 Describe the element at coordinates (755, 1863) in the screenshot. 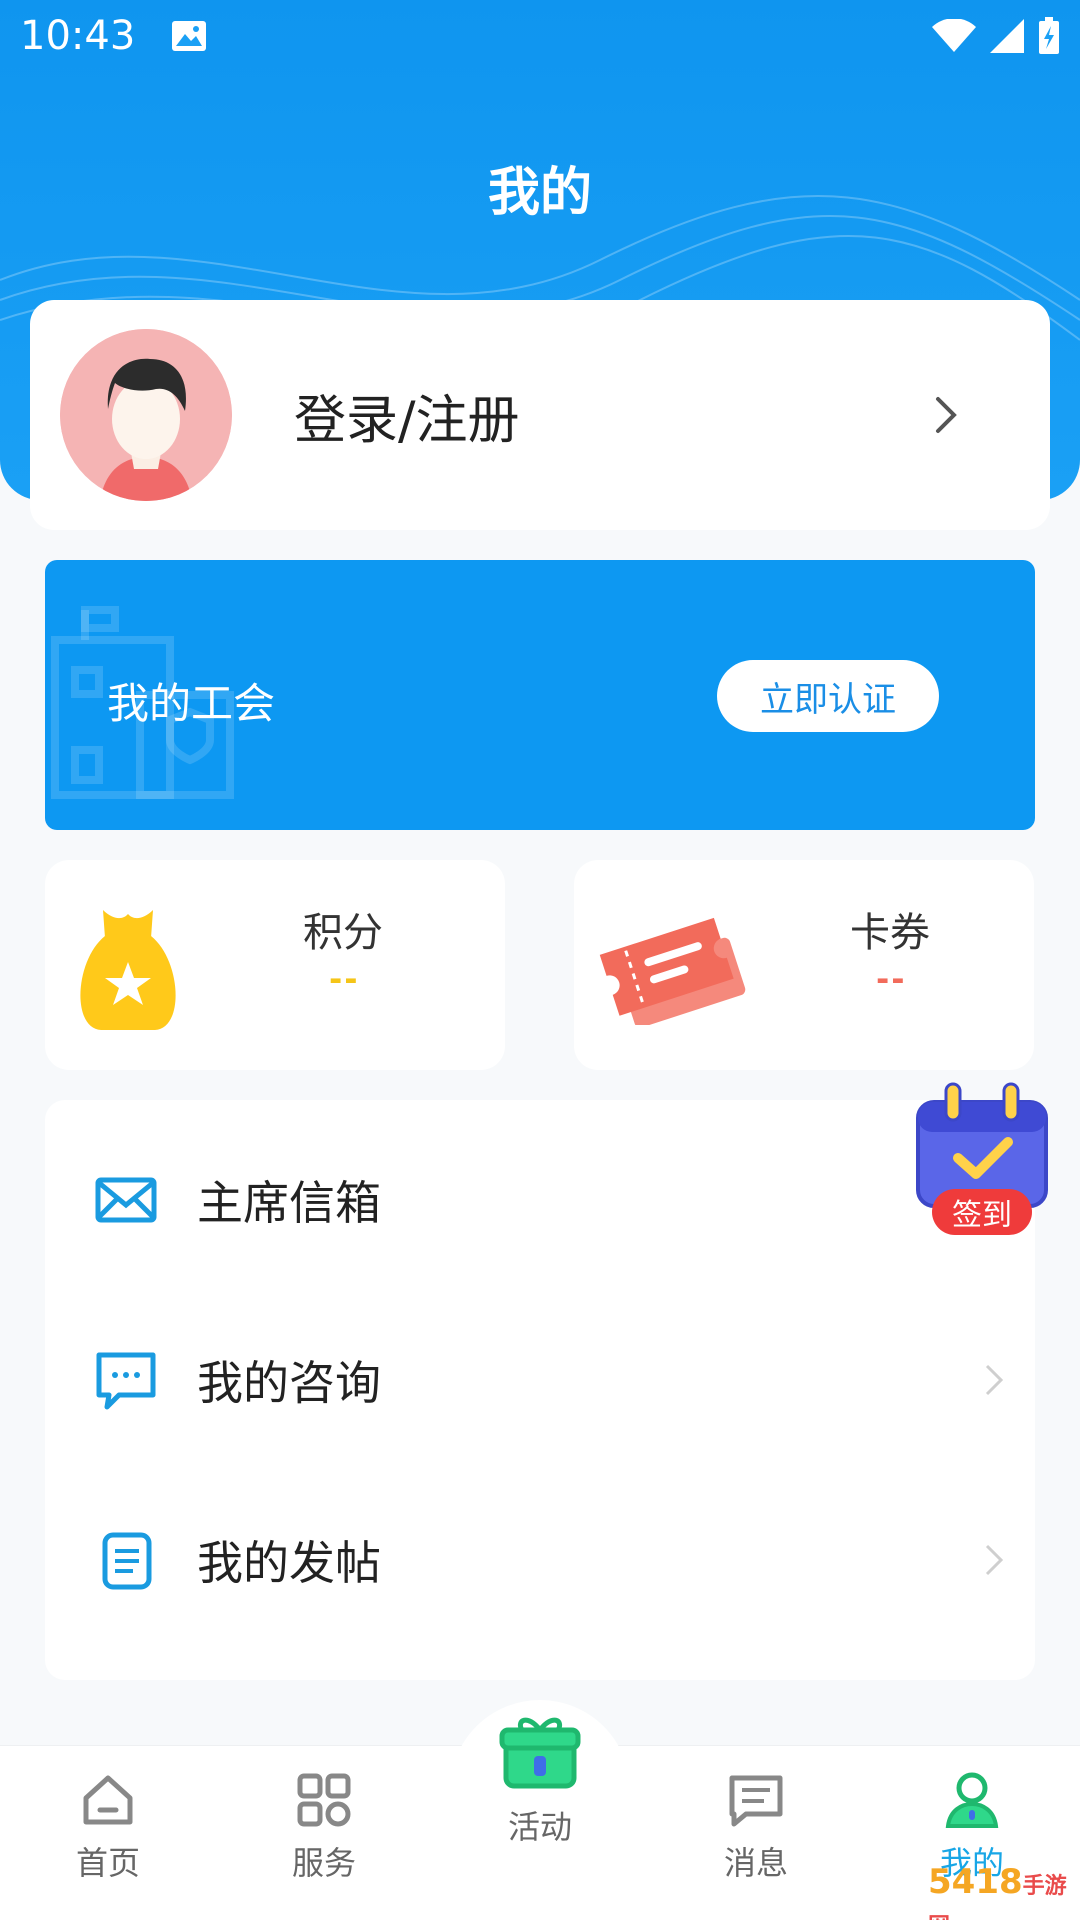

I see `tab-label: 消息` at that location.